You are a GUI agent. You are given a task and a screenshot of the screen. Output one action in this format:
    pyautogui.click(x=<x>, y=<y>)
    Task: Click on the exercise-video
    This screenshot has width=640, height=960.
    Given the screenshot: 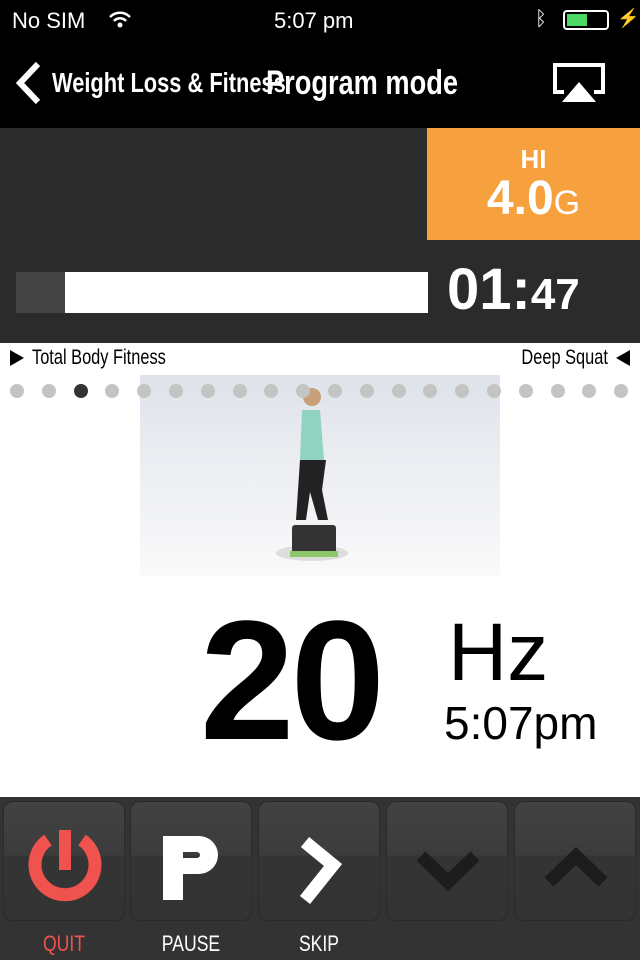 What is the action you would take?
    pyautogui.click(x=320, y=475)
    